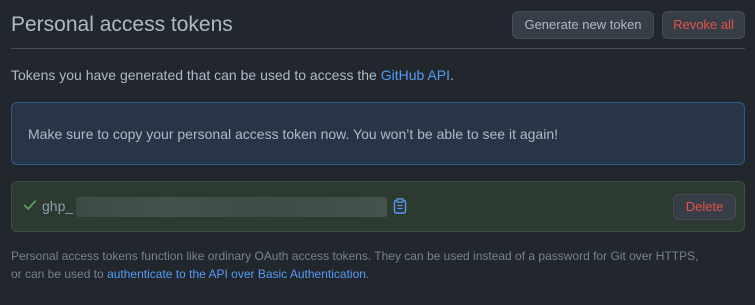  What do you see at coordinates (367, 274) in the screenshot?
I see `footnote-line-2-suffix: .` at bounding box center [367, 274].